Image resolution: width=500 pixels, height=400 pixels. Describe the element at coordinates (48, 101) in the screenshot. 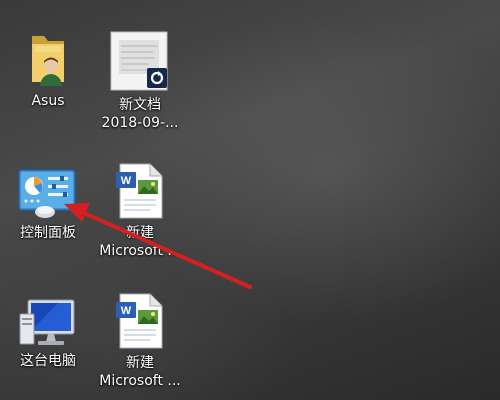

I see `icon-label-line-1: Asus` at that location.